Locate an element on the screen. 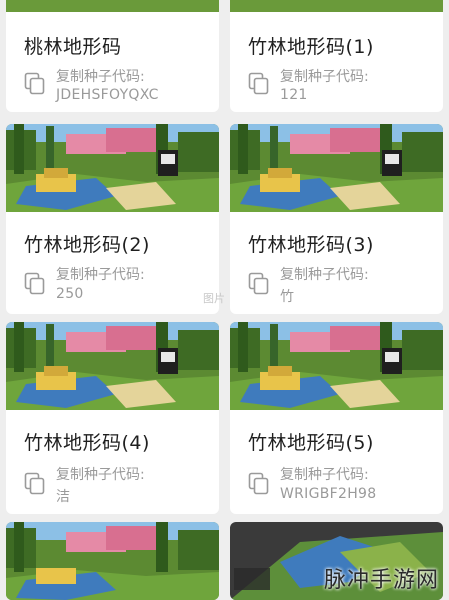 The image size is (449, 600). seed-code: 竹 is located at coordinates (287, 296).